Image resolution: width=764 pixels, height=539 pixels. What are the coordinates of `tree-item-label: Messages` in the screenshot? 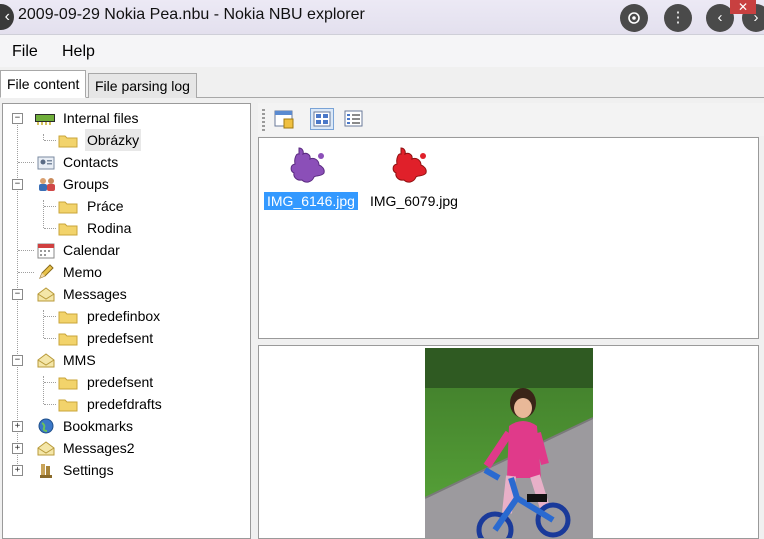 It's located at (95, 294).